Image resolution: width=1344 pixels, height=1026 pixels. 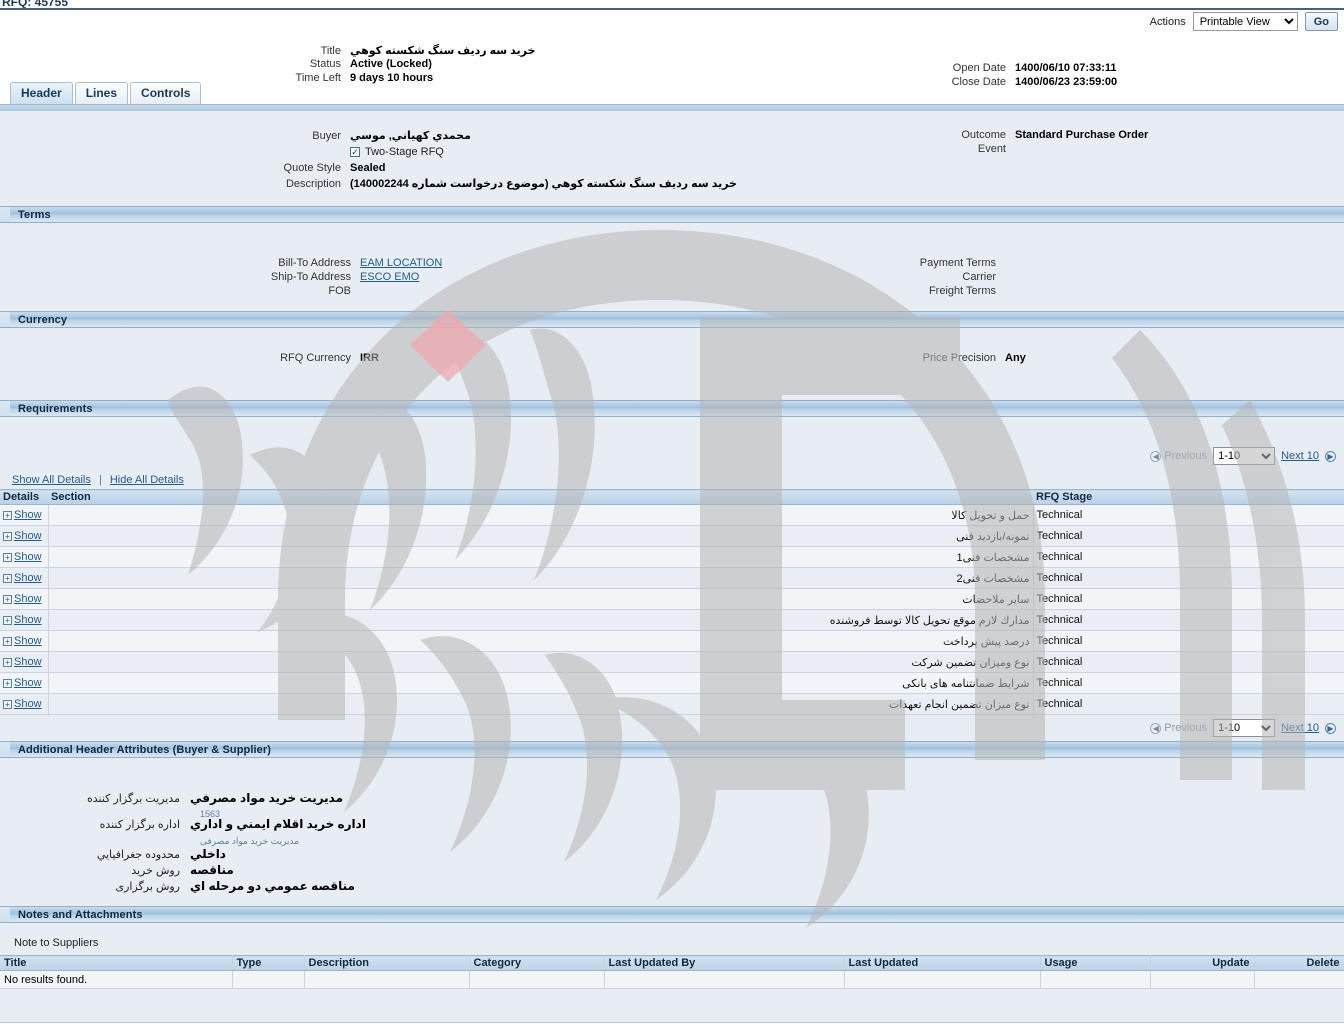 I want to click on col-last-updated-by: Last Updated By, so click(x=724, y=963).